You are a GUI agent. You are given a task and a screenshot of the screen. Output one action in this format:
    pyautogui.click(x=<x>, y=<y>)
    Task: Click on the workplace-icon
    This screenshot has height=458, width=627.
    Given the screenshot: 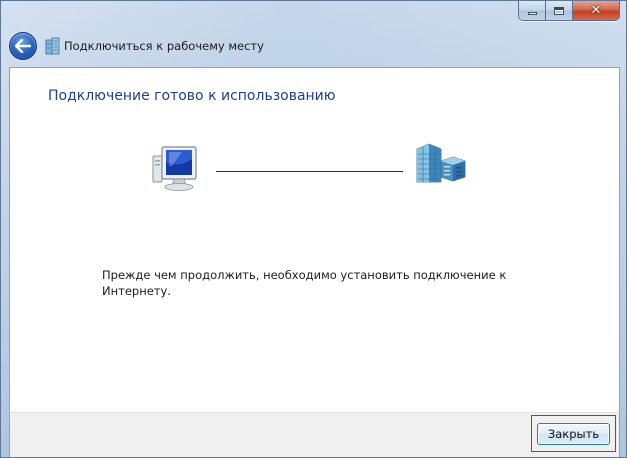 What is the action you would take?
    pyautogui.click(x=53, y=46)
    